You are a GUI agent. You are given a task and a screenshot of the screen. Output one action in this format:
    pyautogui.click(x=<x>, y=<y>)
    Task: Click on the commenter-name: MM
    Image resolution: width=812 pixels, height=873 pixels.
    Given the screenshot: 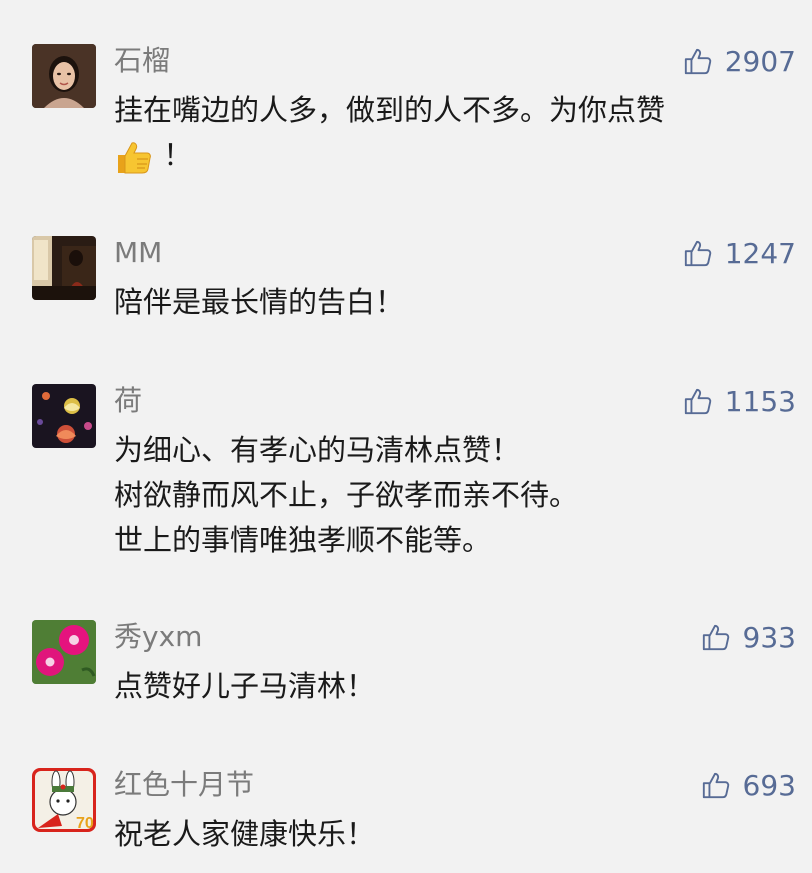 What is the action you would take?
    pyautogui.click(x=138, y=253)
    